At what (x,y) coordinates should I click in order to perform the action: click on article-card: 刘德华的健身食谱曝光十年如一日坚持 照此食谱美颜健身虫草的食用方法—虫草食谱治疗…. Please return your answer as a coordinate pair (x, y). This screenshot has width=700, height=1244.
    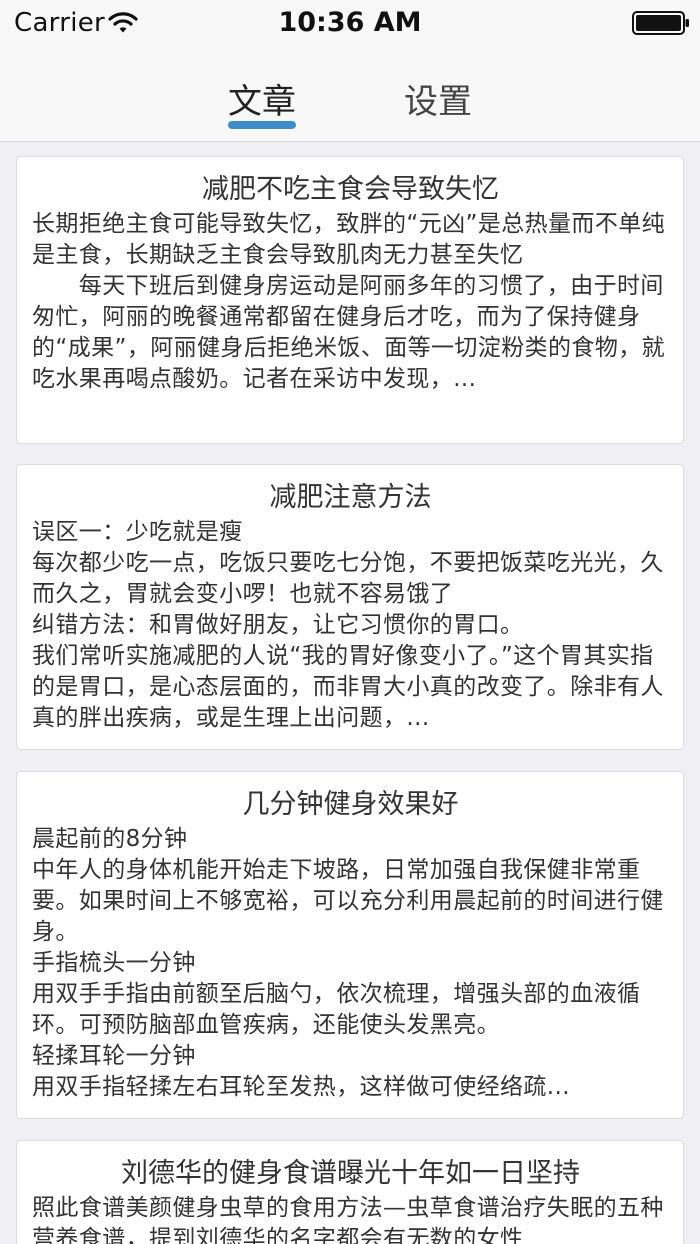
    Looking at the image, I should click on (350, 1192).